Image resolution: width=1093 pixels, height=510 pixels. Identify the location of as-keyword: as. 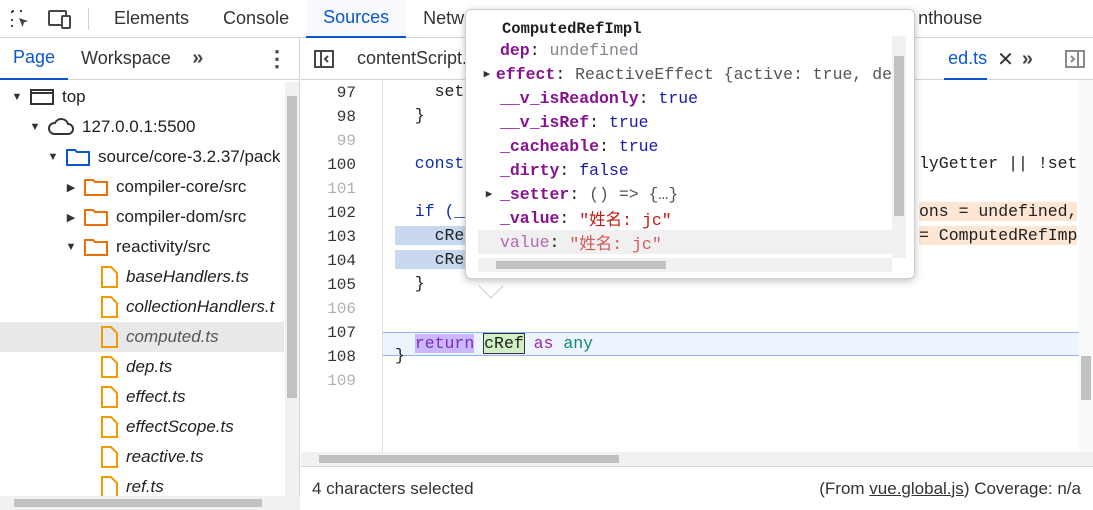
(543, 343).